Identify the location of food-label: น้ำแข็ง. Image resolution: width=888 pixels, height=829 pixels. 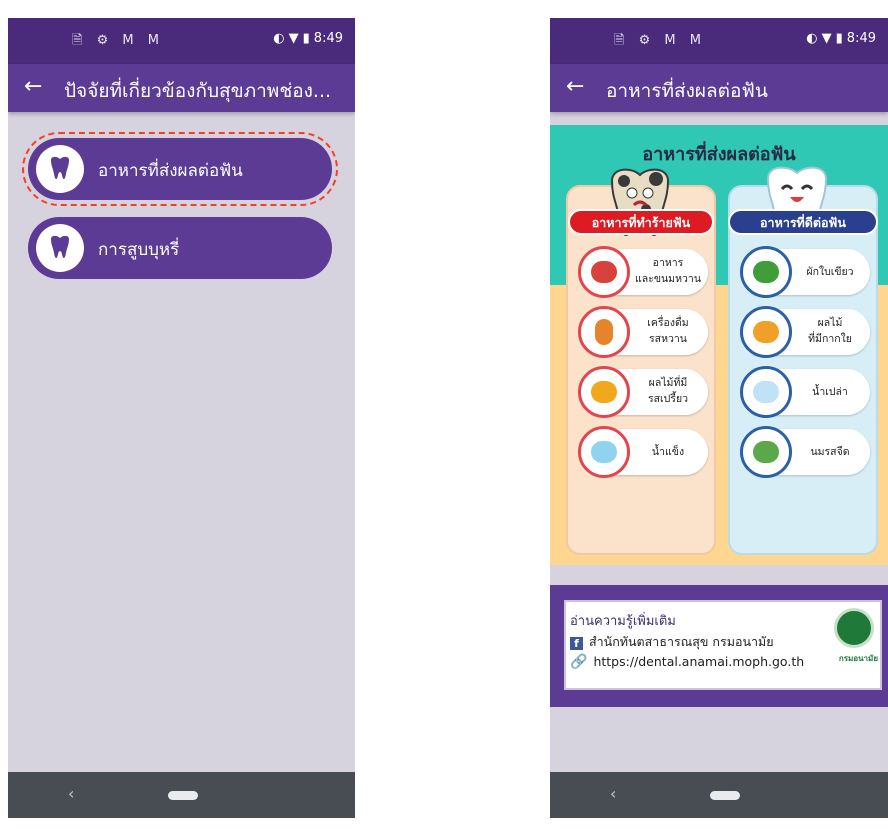
(668, 452).